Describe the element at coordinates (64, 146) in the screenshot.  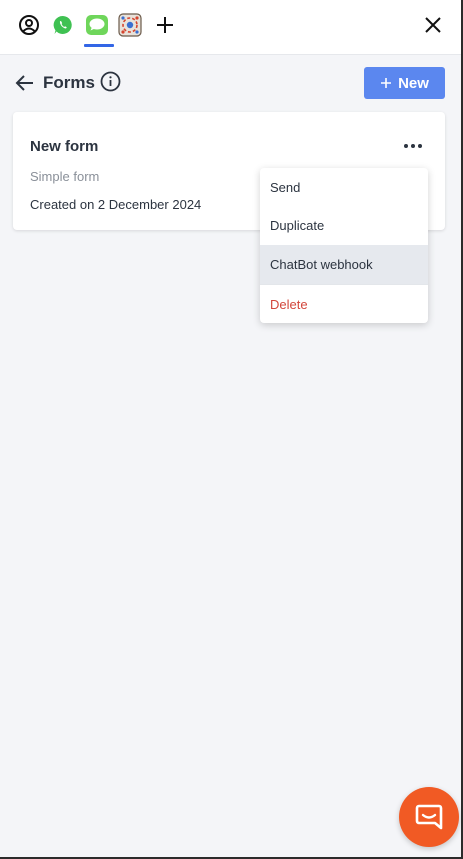
I see `form-title: New form` at that location.